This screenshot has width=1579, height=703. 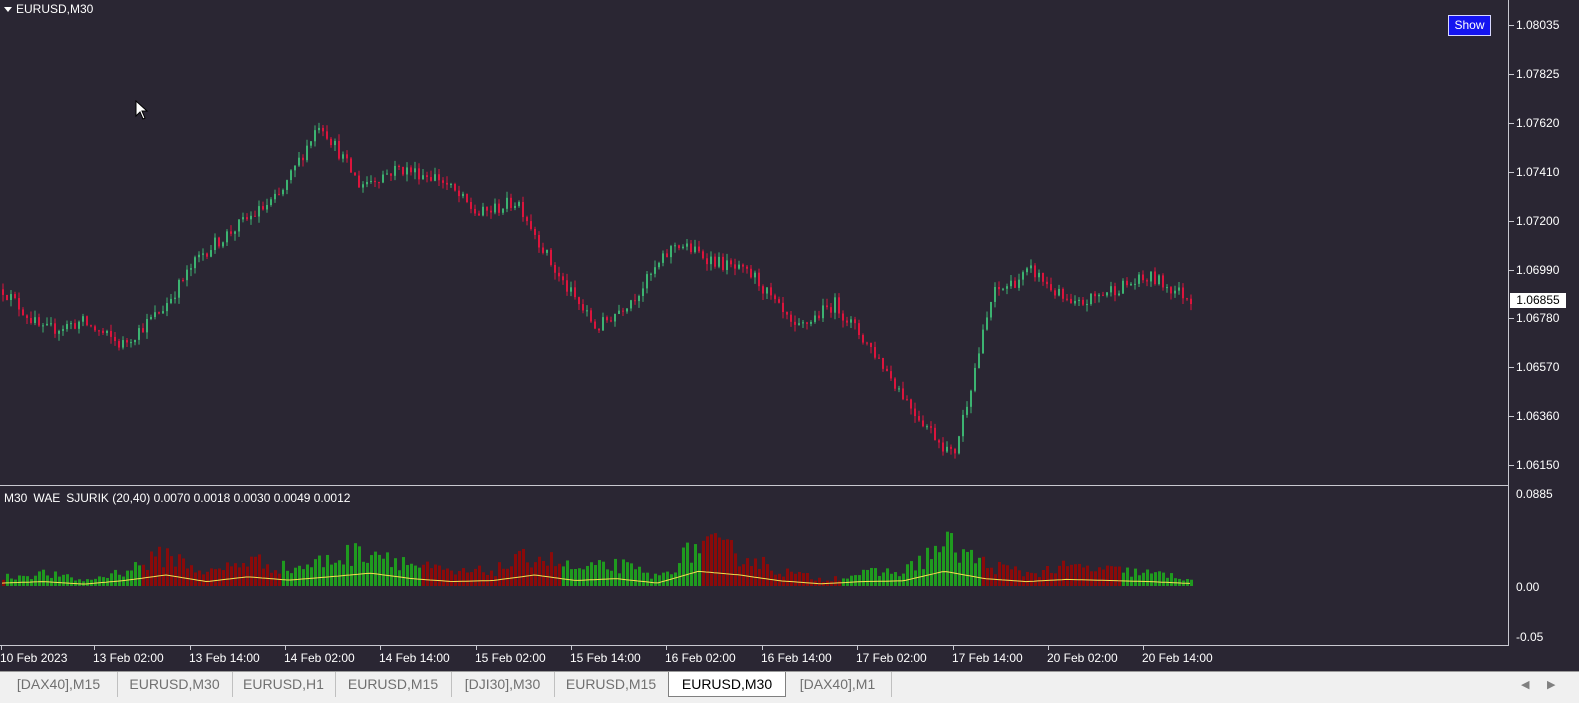 I want to click on chart-tab: [DAX40],M1, so click(x=838, y=684).